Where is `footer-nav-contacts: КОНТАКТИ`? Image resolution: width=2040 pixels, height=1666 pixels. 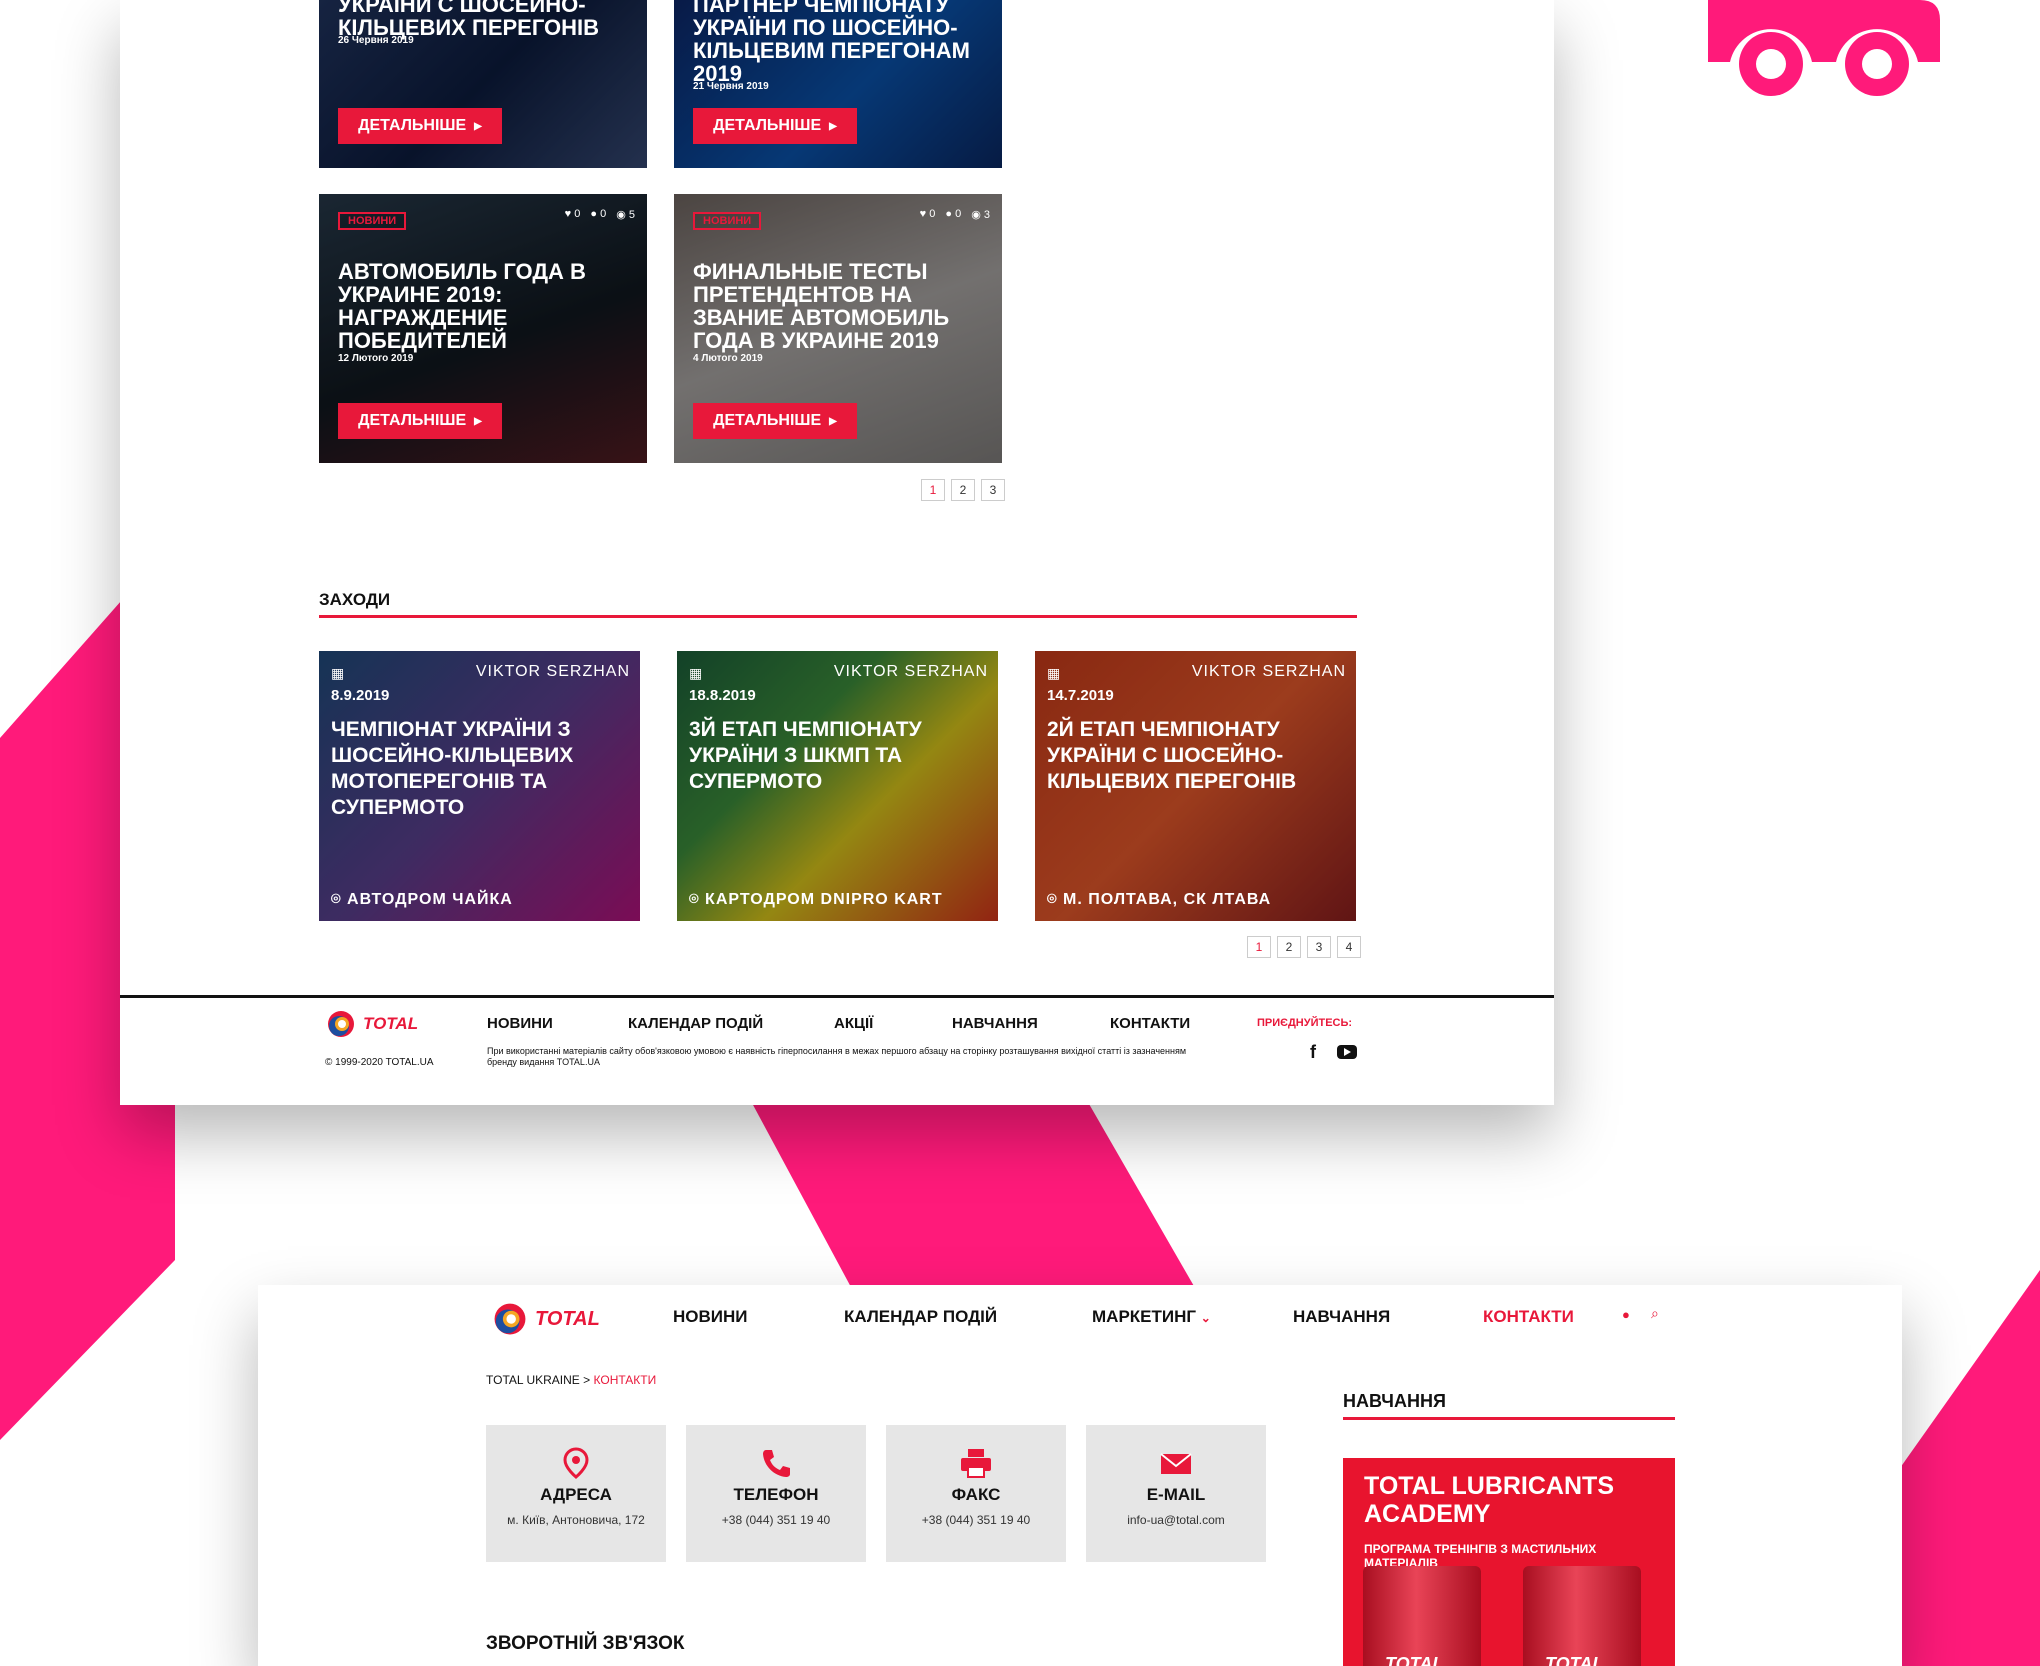 footer-nav-contacts: КОНТАКТИ is located at coordinates (1150, 1023).